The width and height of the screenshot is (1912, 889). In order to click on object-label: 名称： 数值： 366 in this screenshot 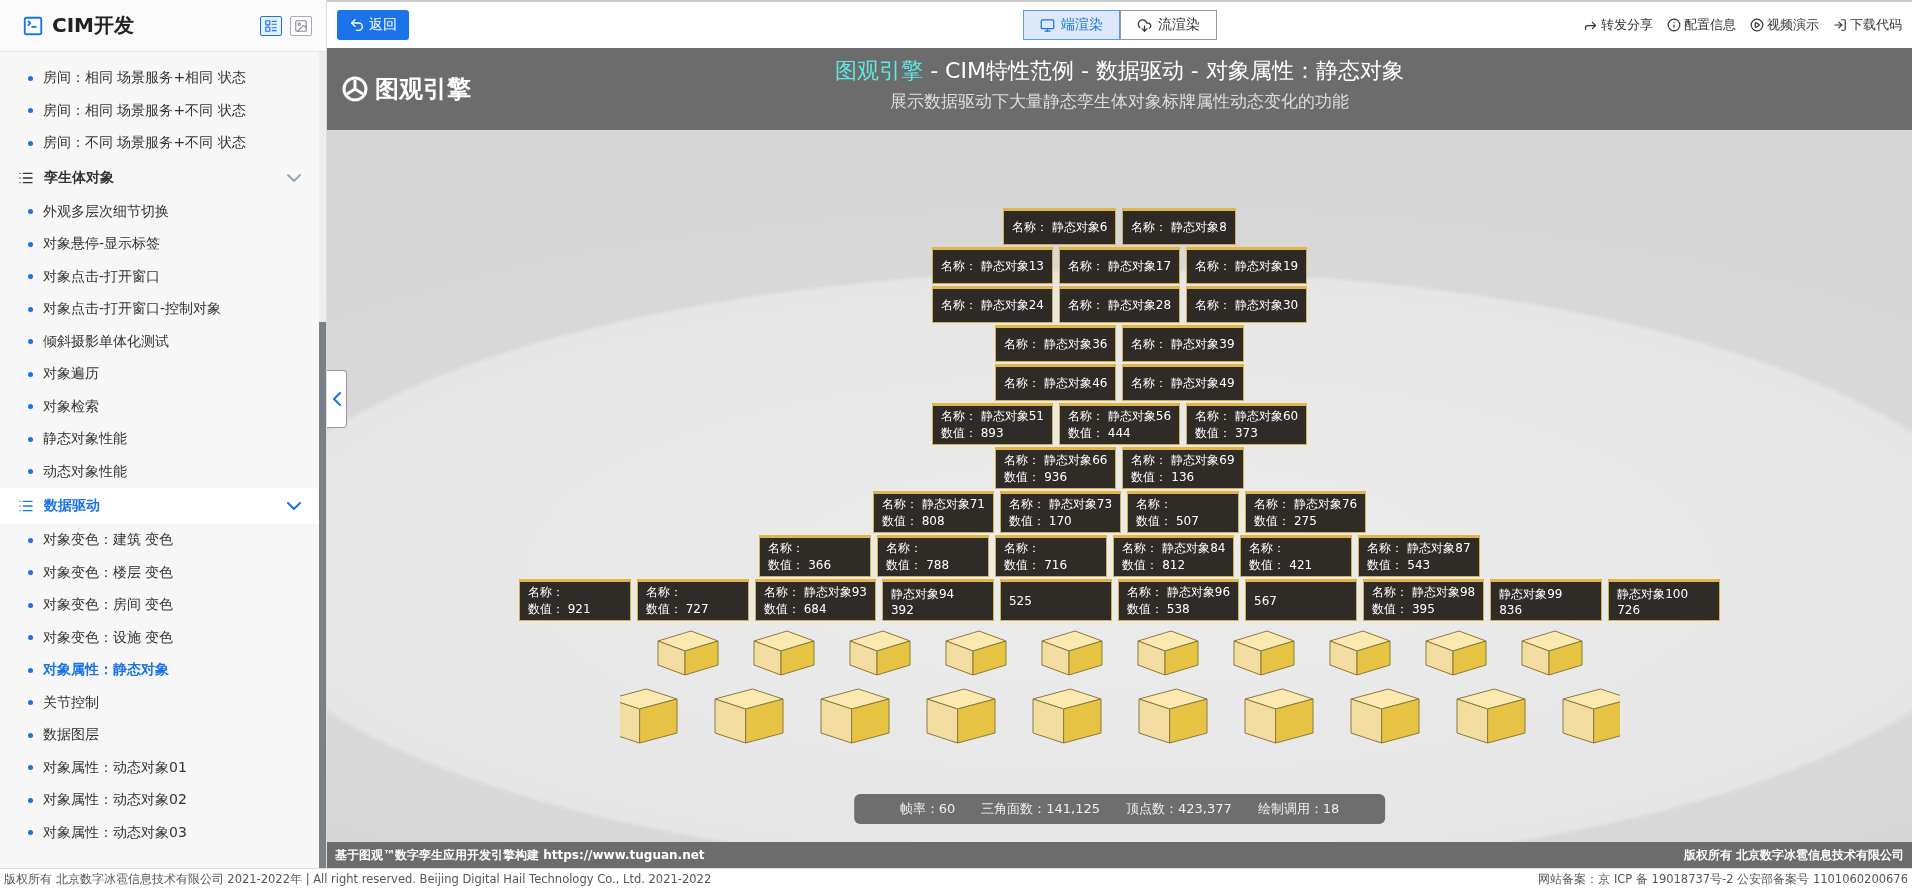, I will do `click(815, 556)`.